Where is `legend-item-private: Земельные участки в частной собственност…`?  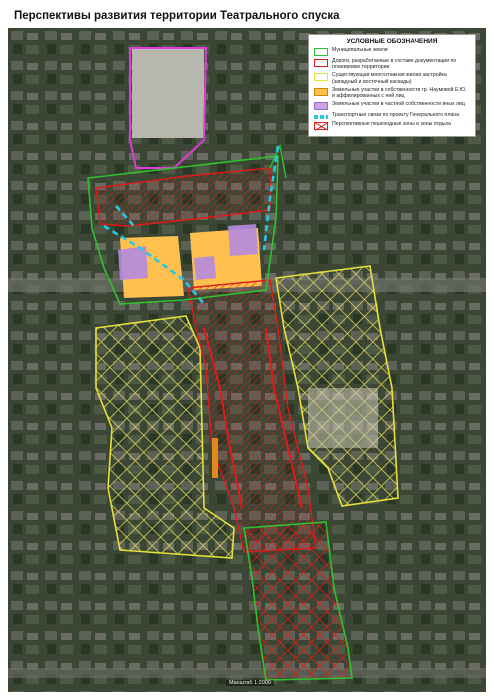
legend-item-private: Земельные участки в частной собственност… is located at coordinates (392, 106).